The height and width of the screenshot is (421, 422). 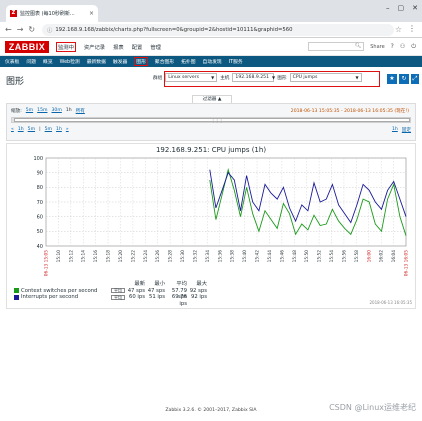 What do you see at coordinates (71, 256) in the screenshot?
I see `x-tick-label: 15:12` at bounding box center [71, 256].